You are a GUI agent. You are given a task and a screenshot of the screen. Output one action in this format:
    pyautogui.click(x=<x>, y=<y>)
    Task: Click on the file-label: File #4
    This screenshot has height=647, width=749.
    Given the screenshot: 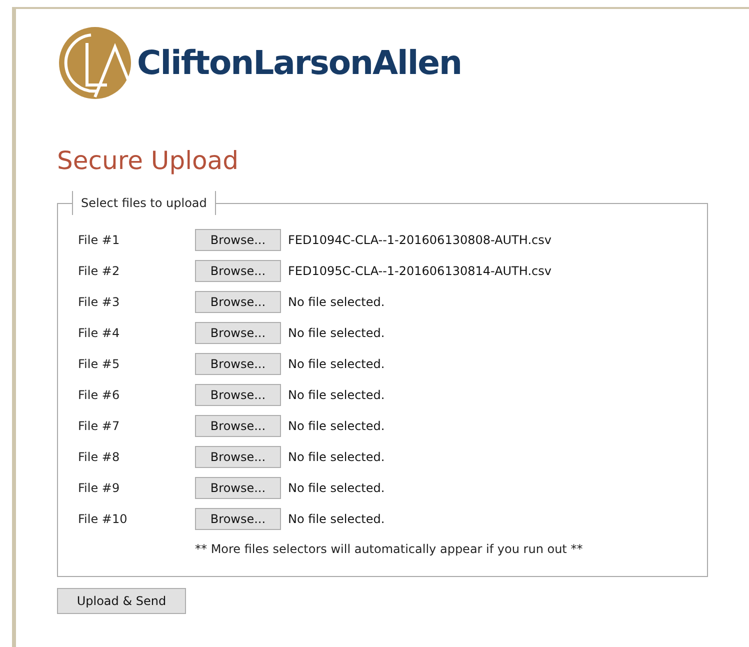 What is the action you would take?
    pyautogui.click(x=99, y=333)
    